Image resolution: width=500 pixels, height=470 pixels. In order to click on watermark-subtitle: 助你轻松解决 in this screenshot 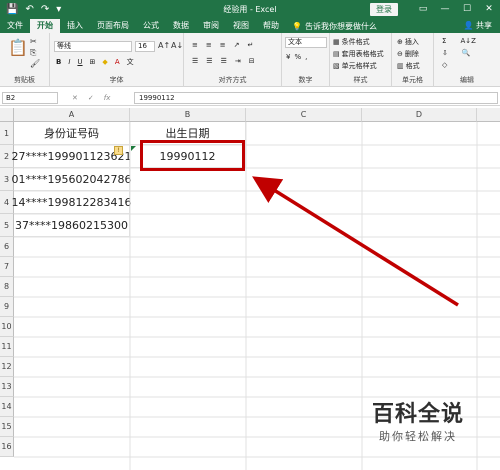, I will do `click(417, 436)`.